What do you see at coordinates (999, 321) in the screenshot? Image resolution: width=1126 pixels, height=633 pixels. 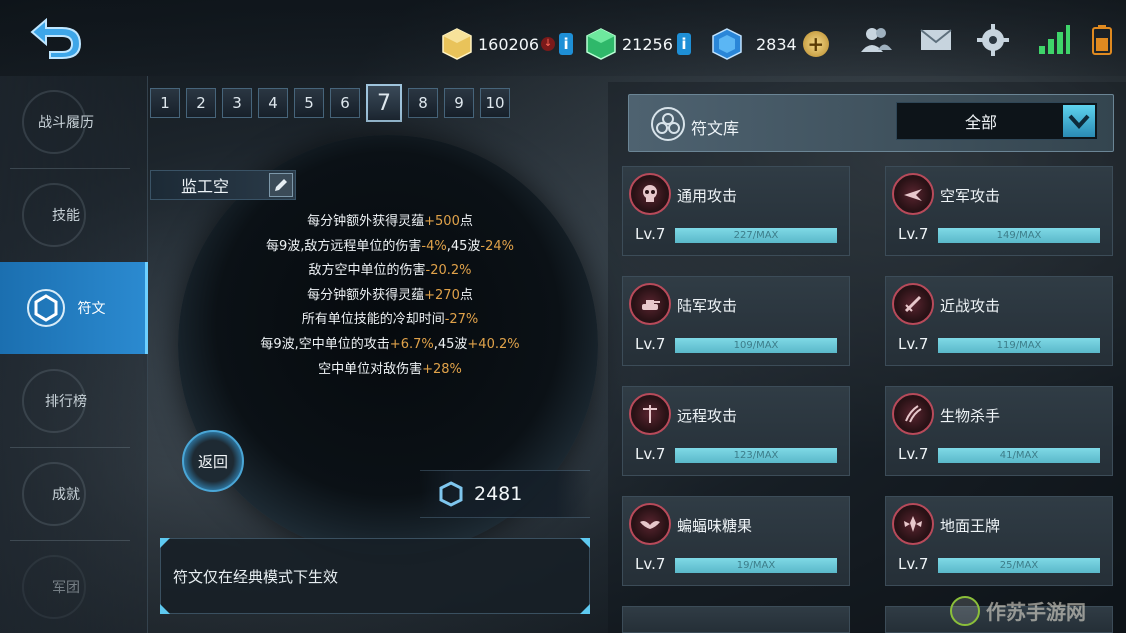 I see `rune-card-melee-attack: 近战攻击 Lv.7 119/MAX` at bounding box center [999, 321].